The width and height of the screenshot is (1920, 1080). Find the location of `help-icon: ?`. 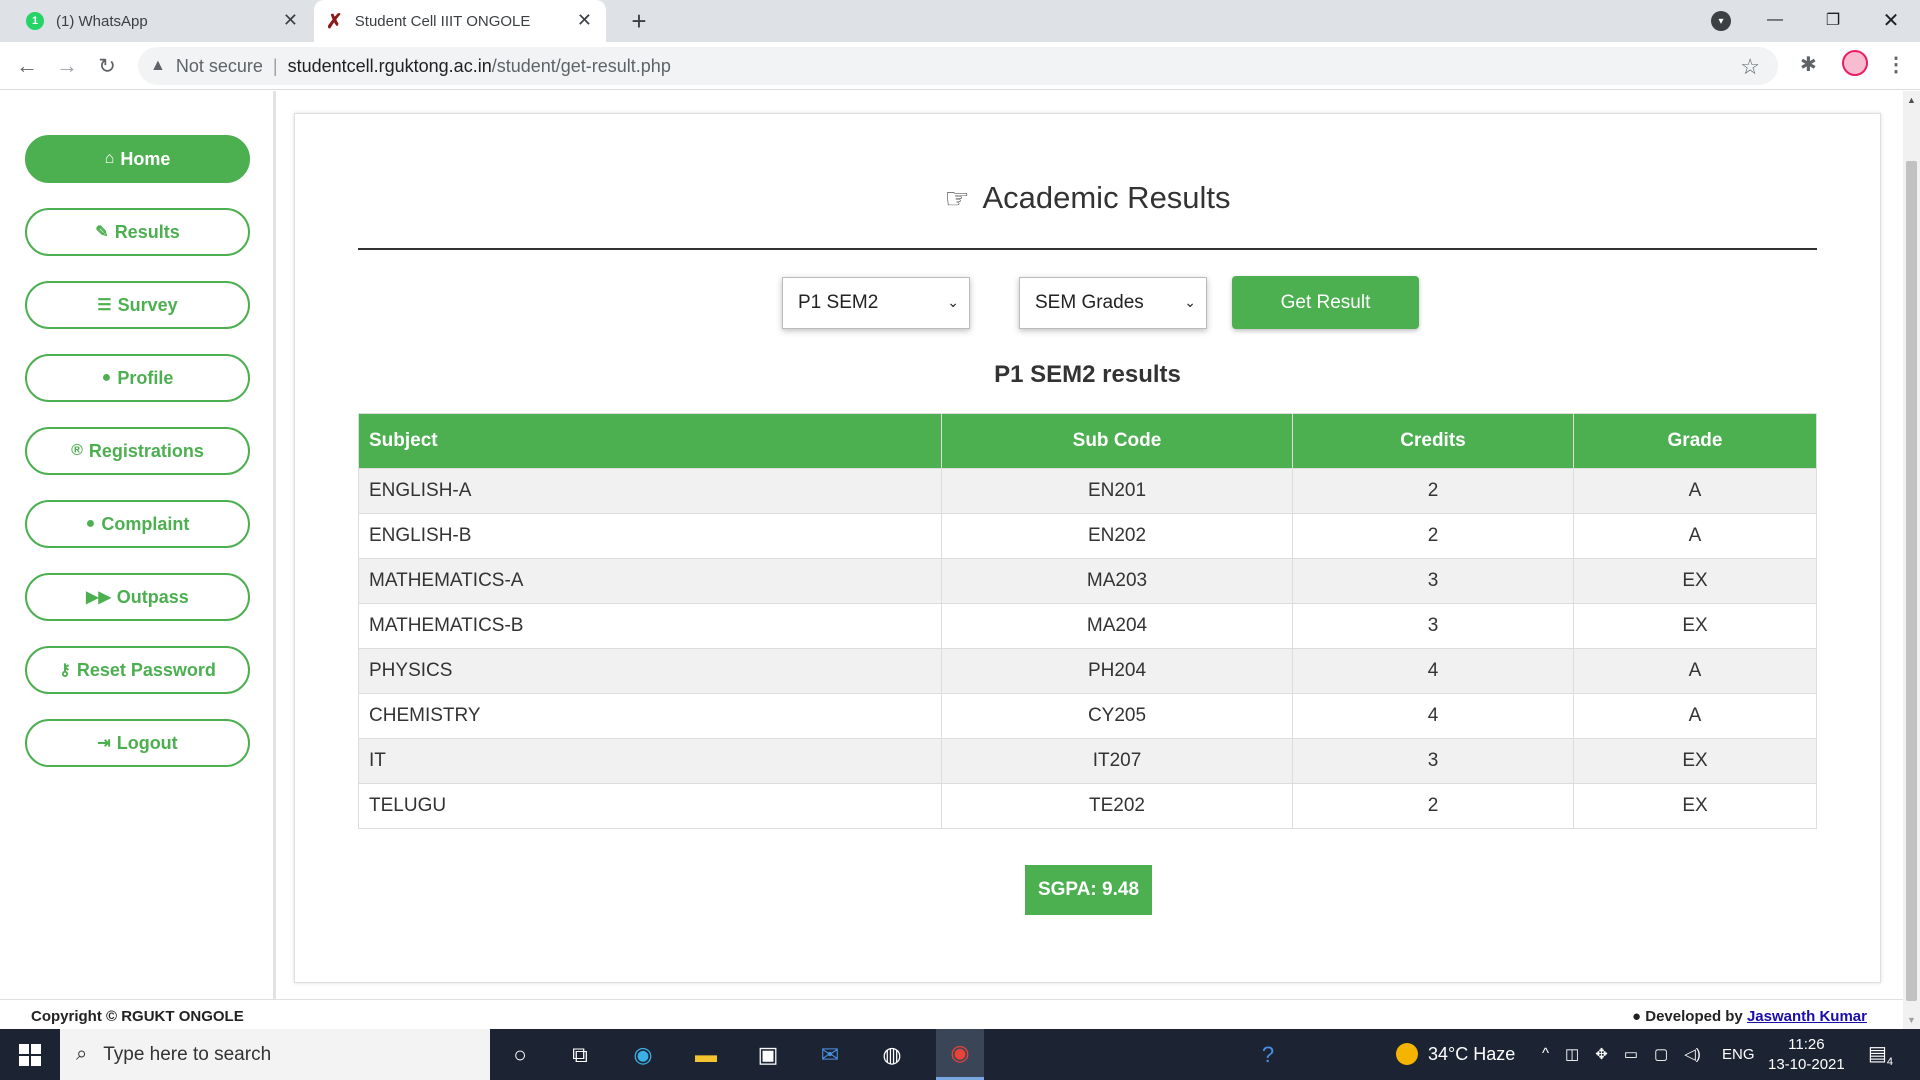

help-icon: ? is located at coordinates (1268, 1055).